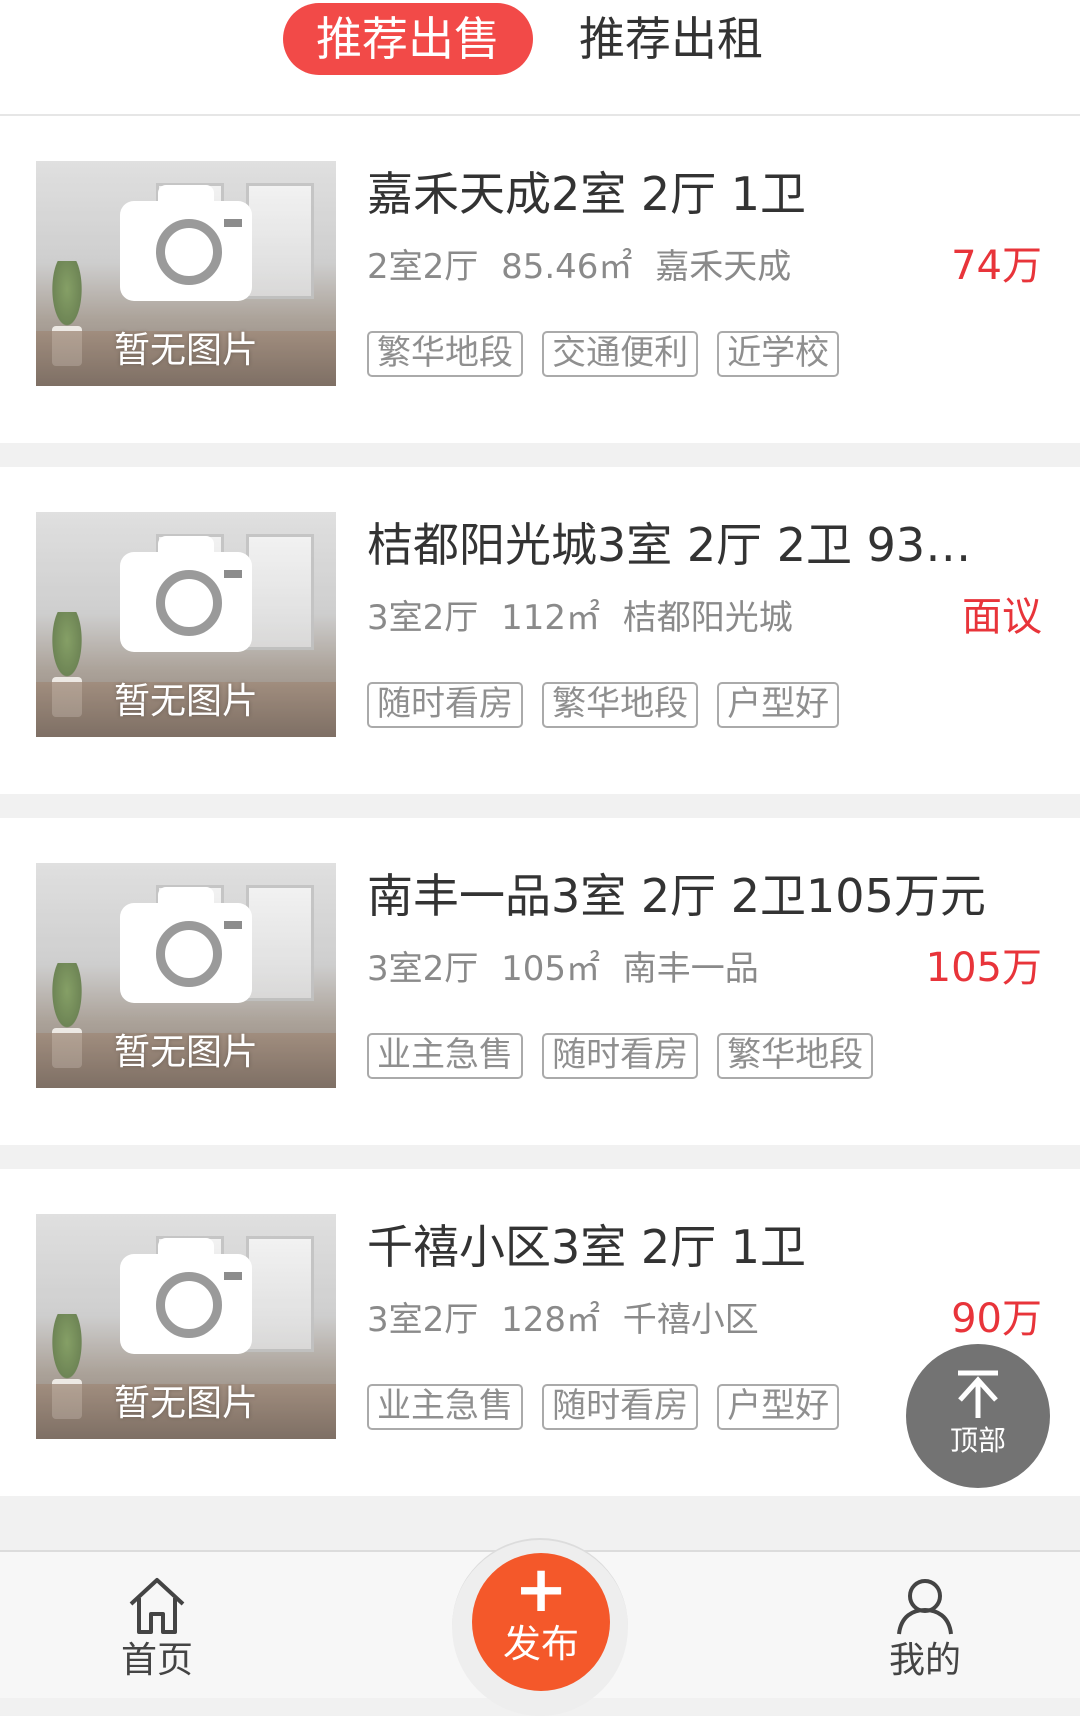 The width and height of the screenshot is (1080, 1716). I want to click on listing-price: 105万, so click(983, 968).